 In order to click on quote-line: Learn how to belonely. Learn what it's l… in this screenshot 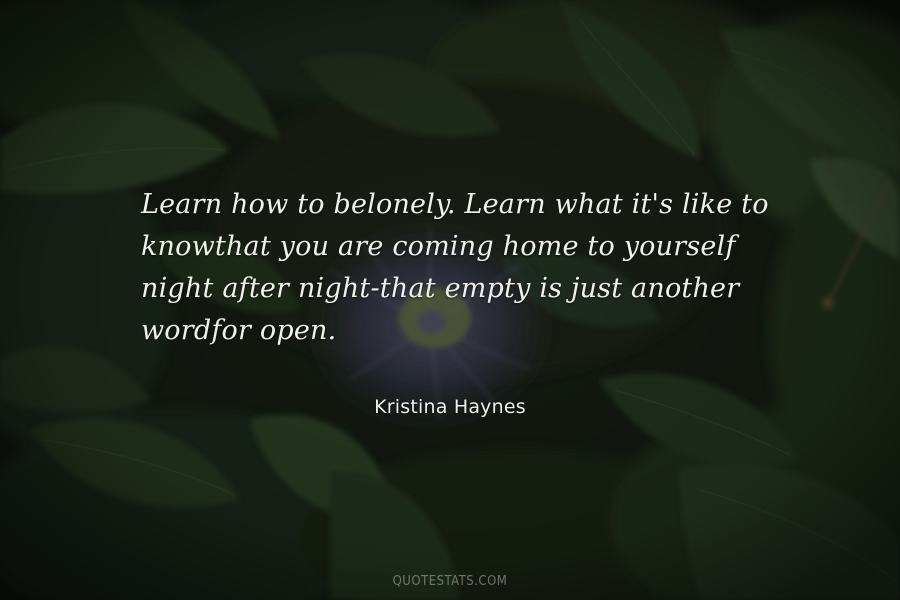, I will do `click(455, 204)`.